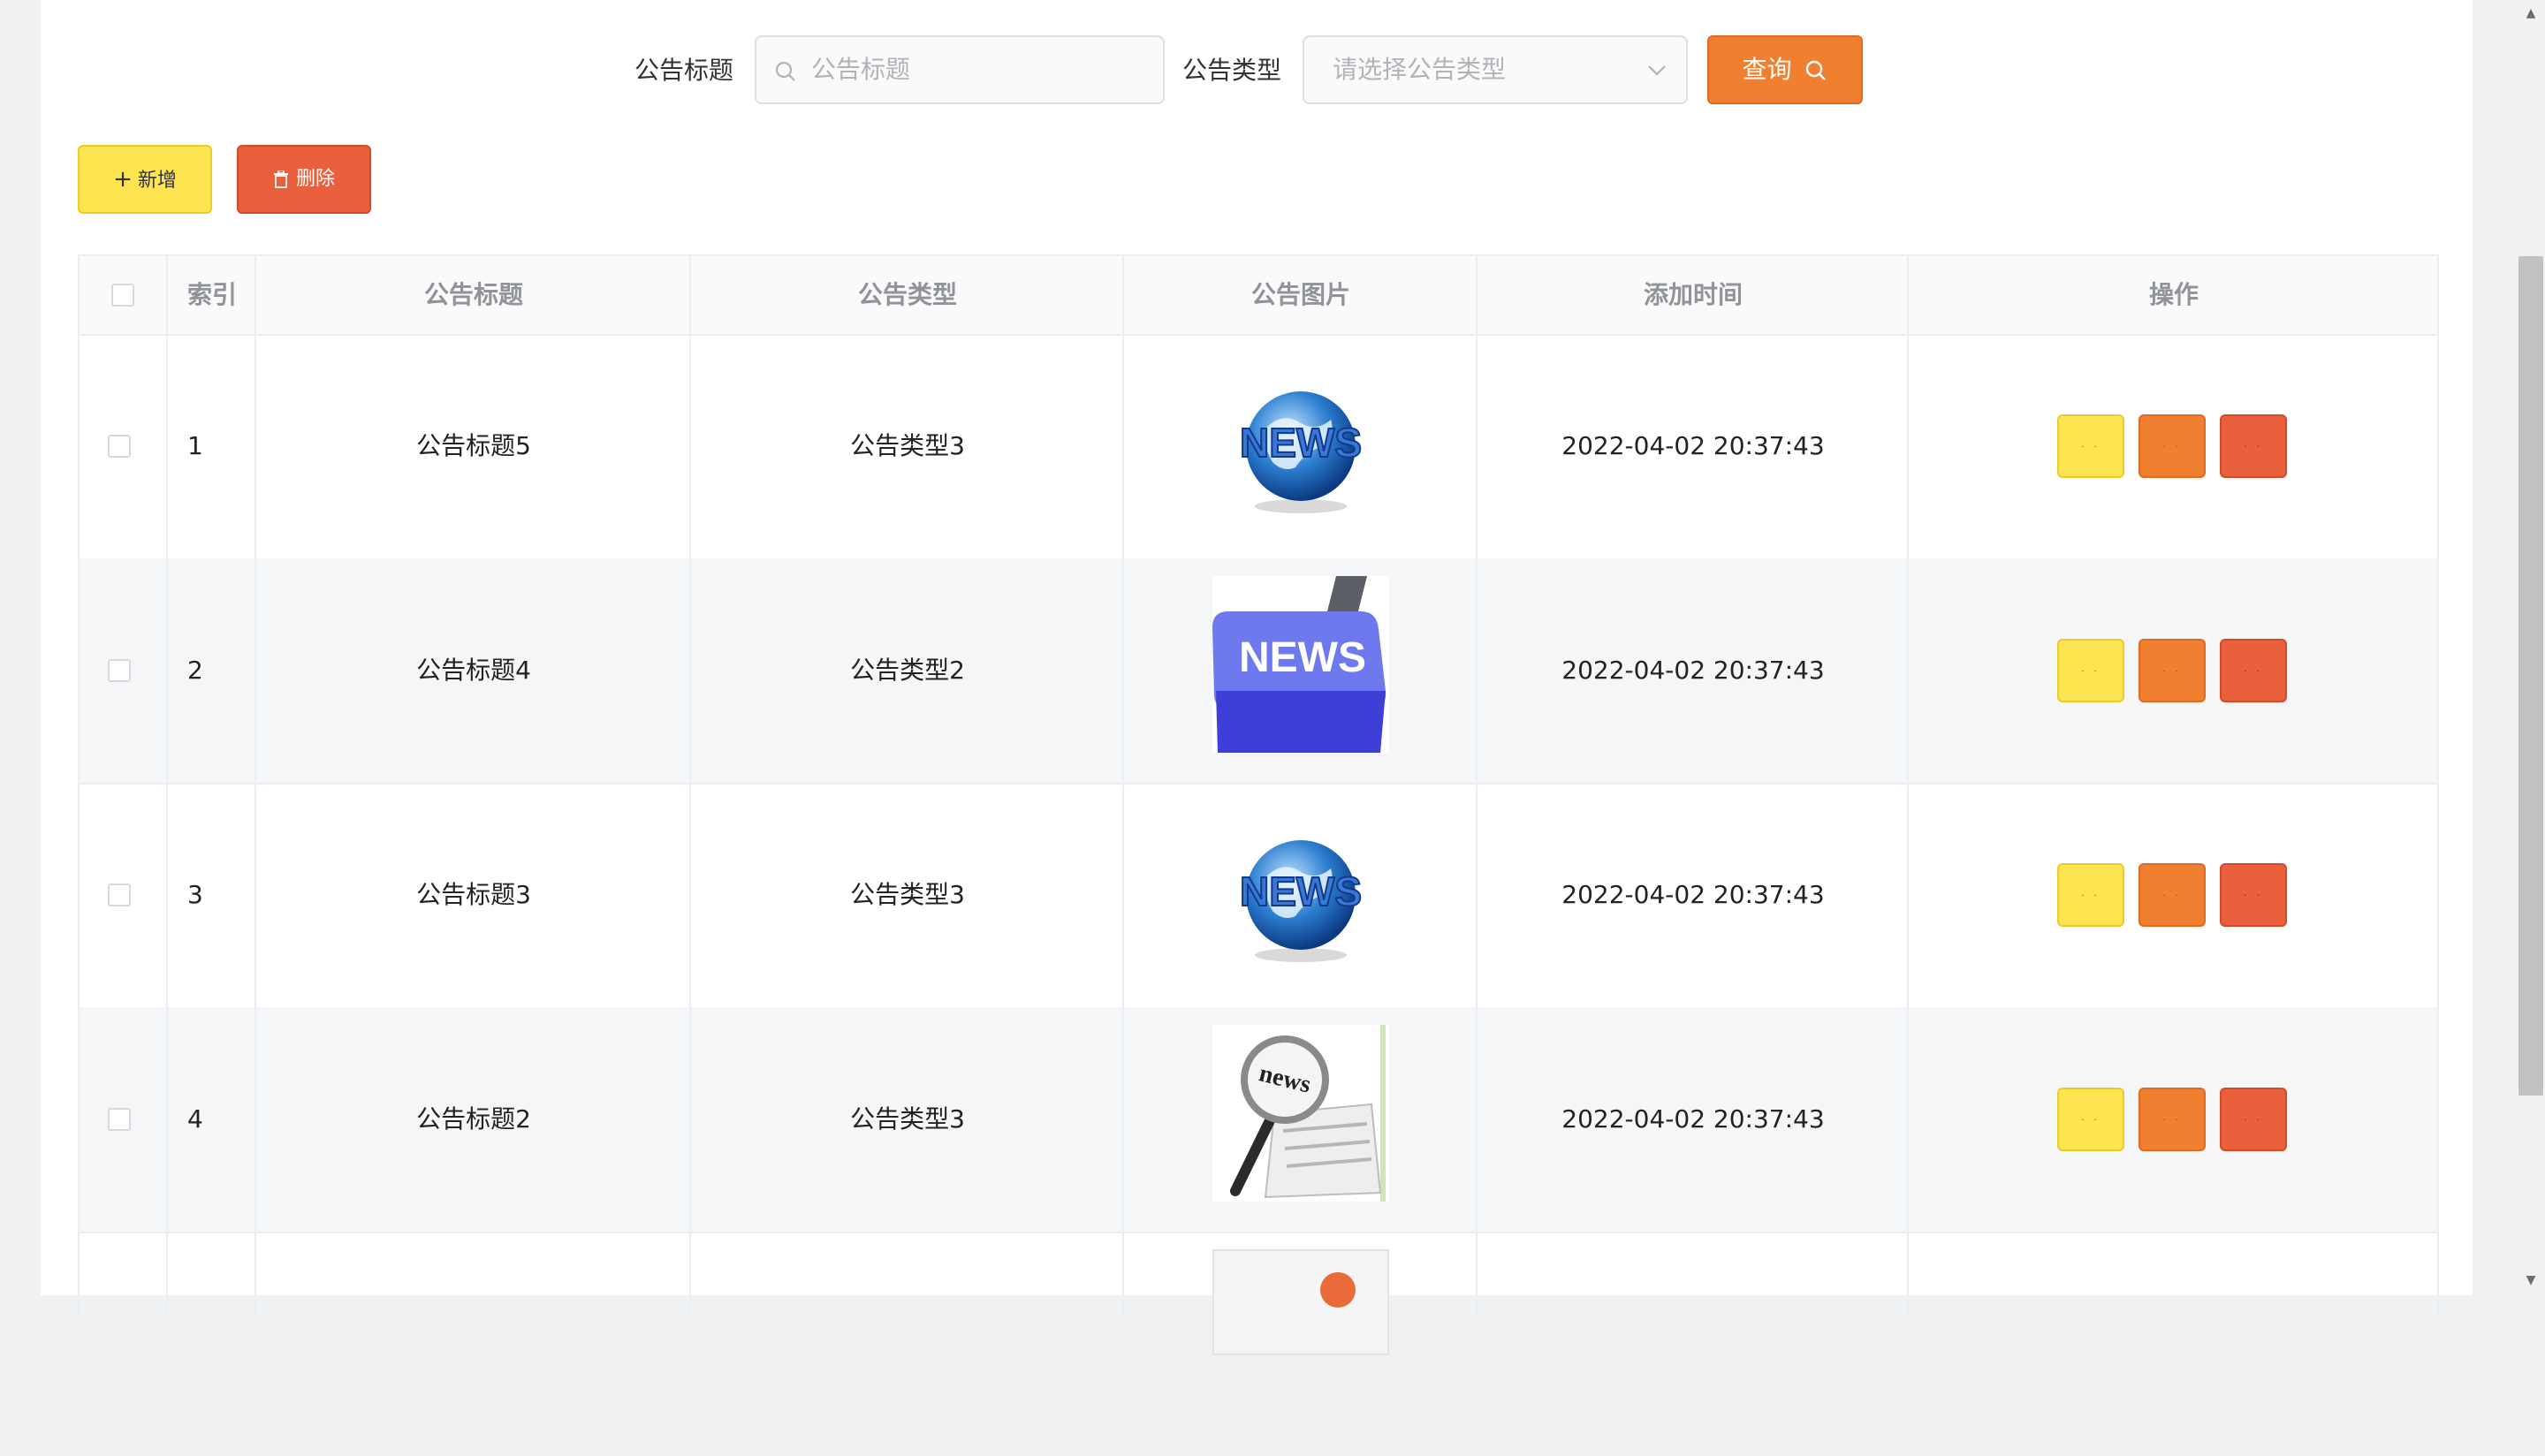 The height and width of the screenshot is (1456, 2545). I want to click on title-filter-label: 公告标题, so click(684, 70).